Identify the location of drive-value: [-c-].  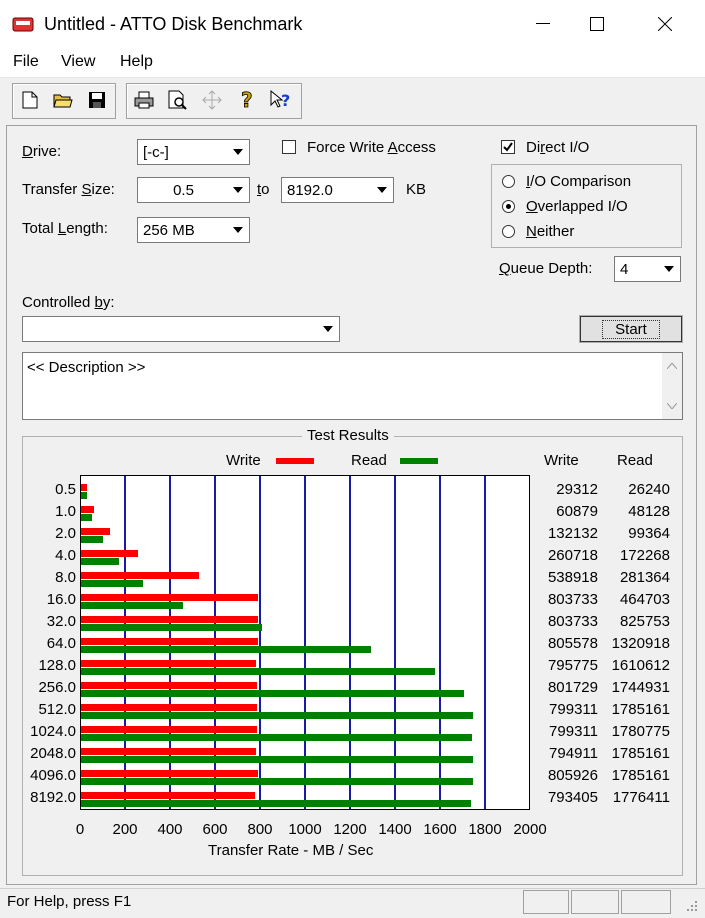
(156, 152).